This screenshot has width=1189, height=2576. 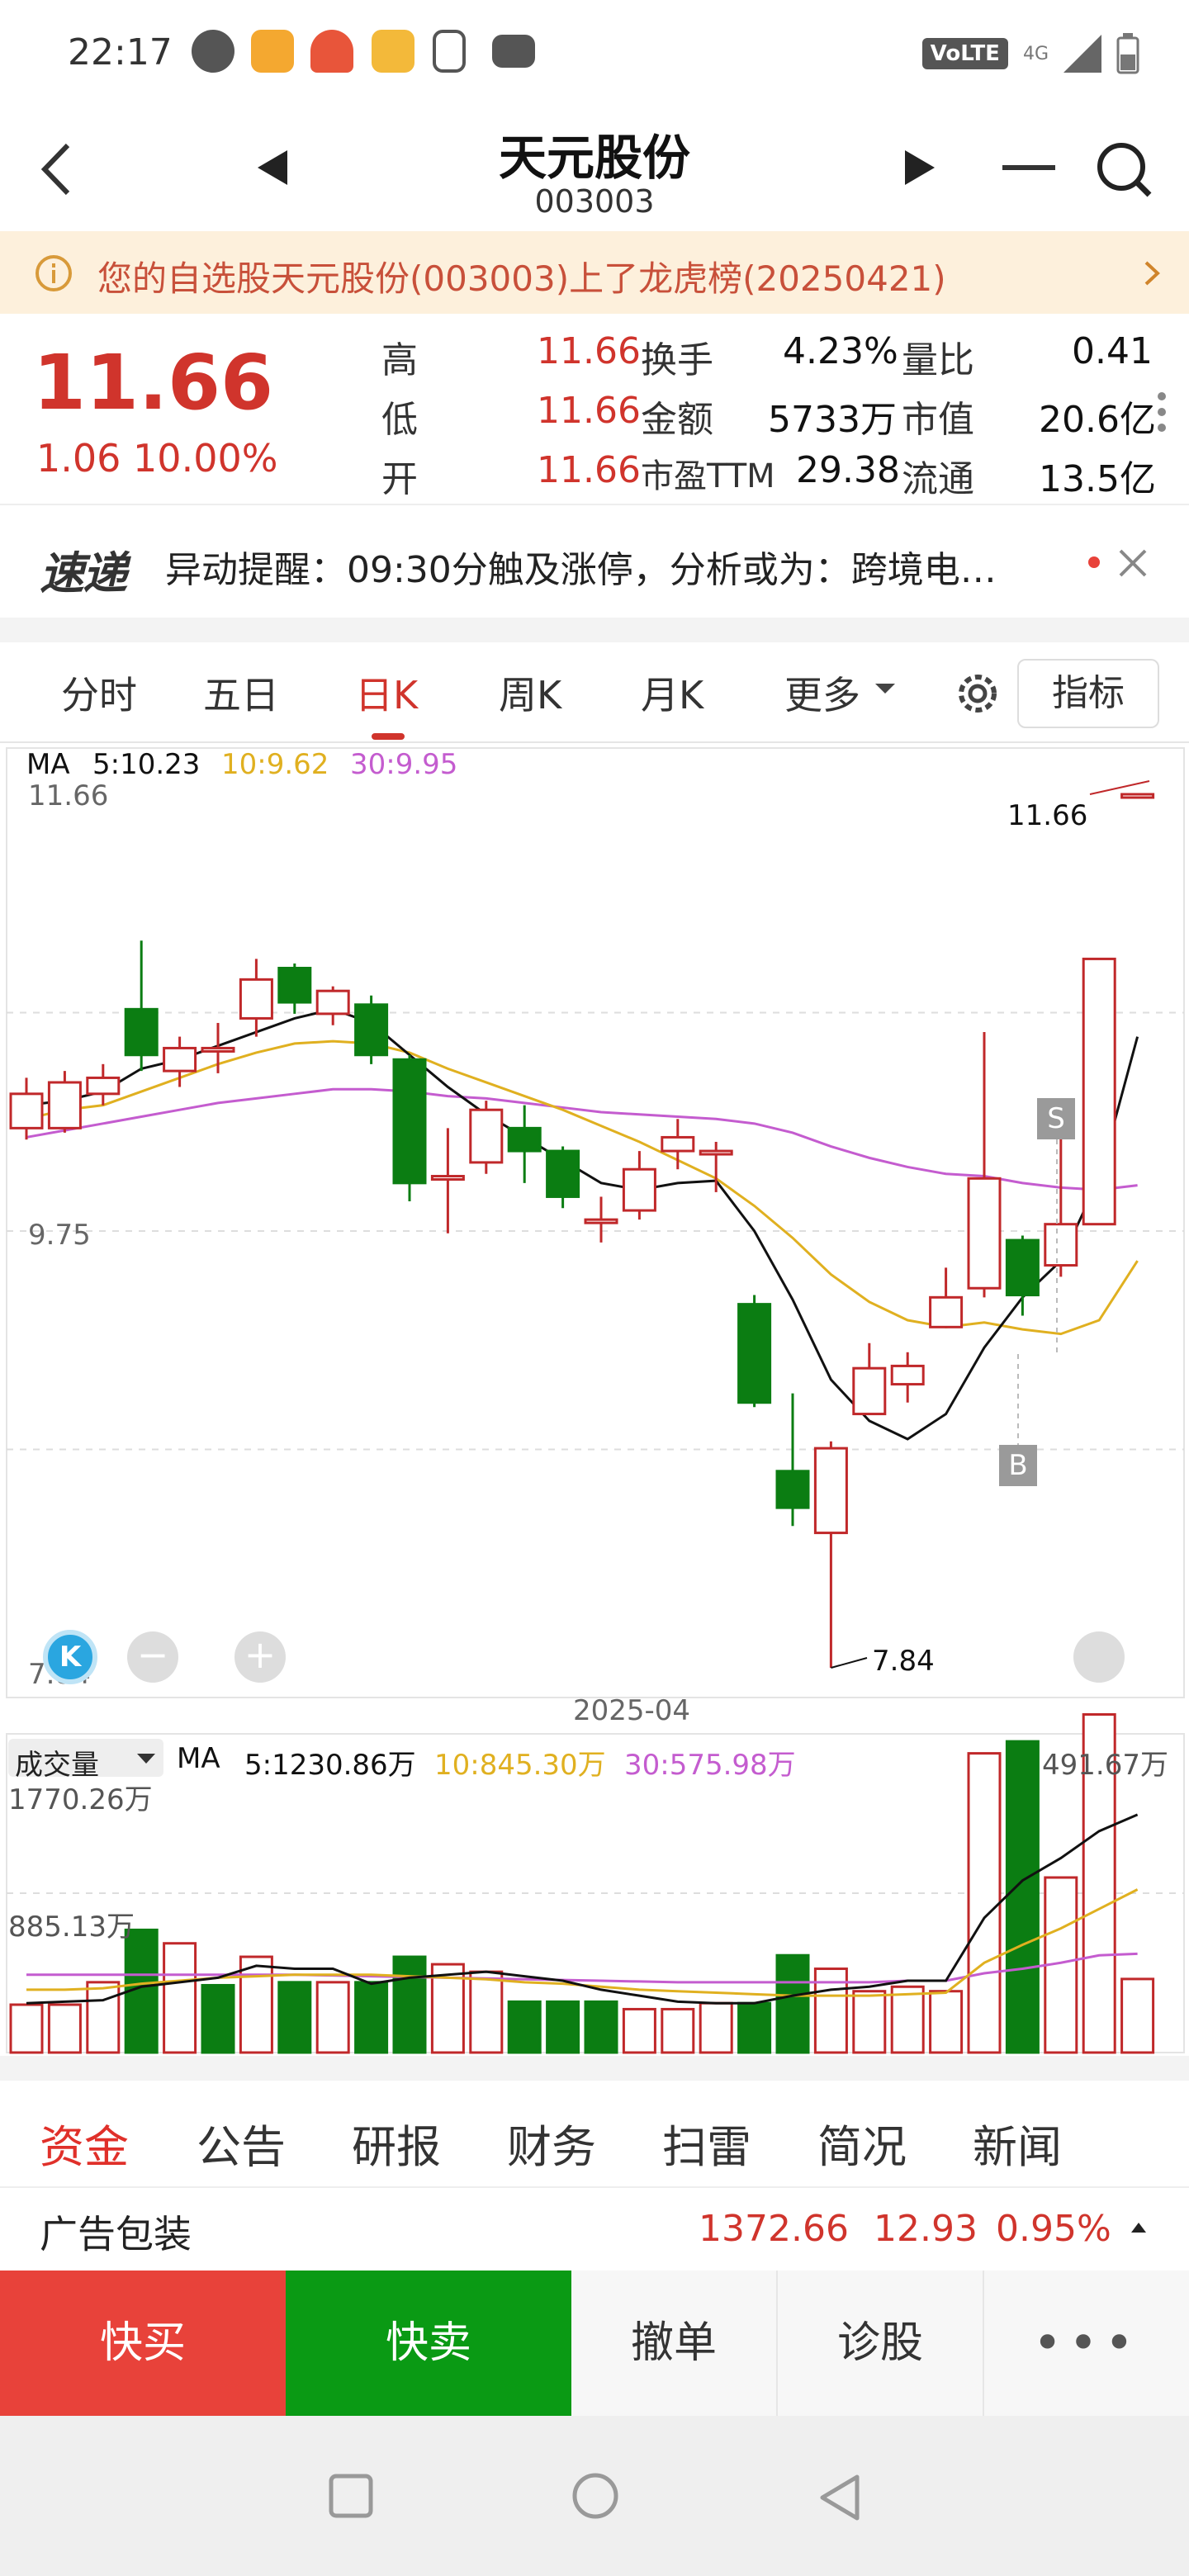 I want to click on zoom-in-icon: +, so click(x=260, y=1657).